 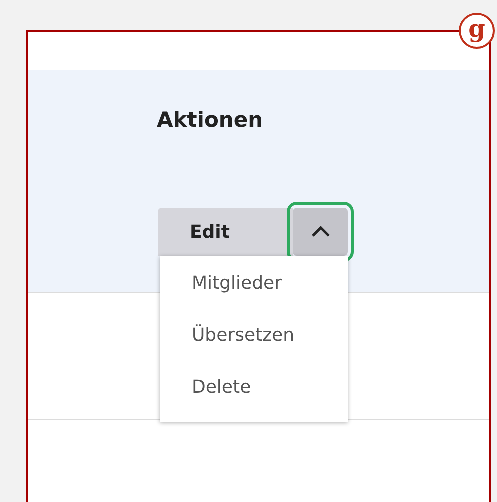 What do you see at coordinates (254, 390) in the screenshot?
I see `menu-item: Delete` at bounding box center [254, 390].